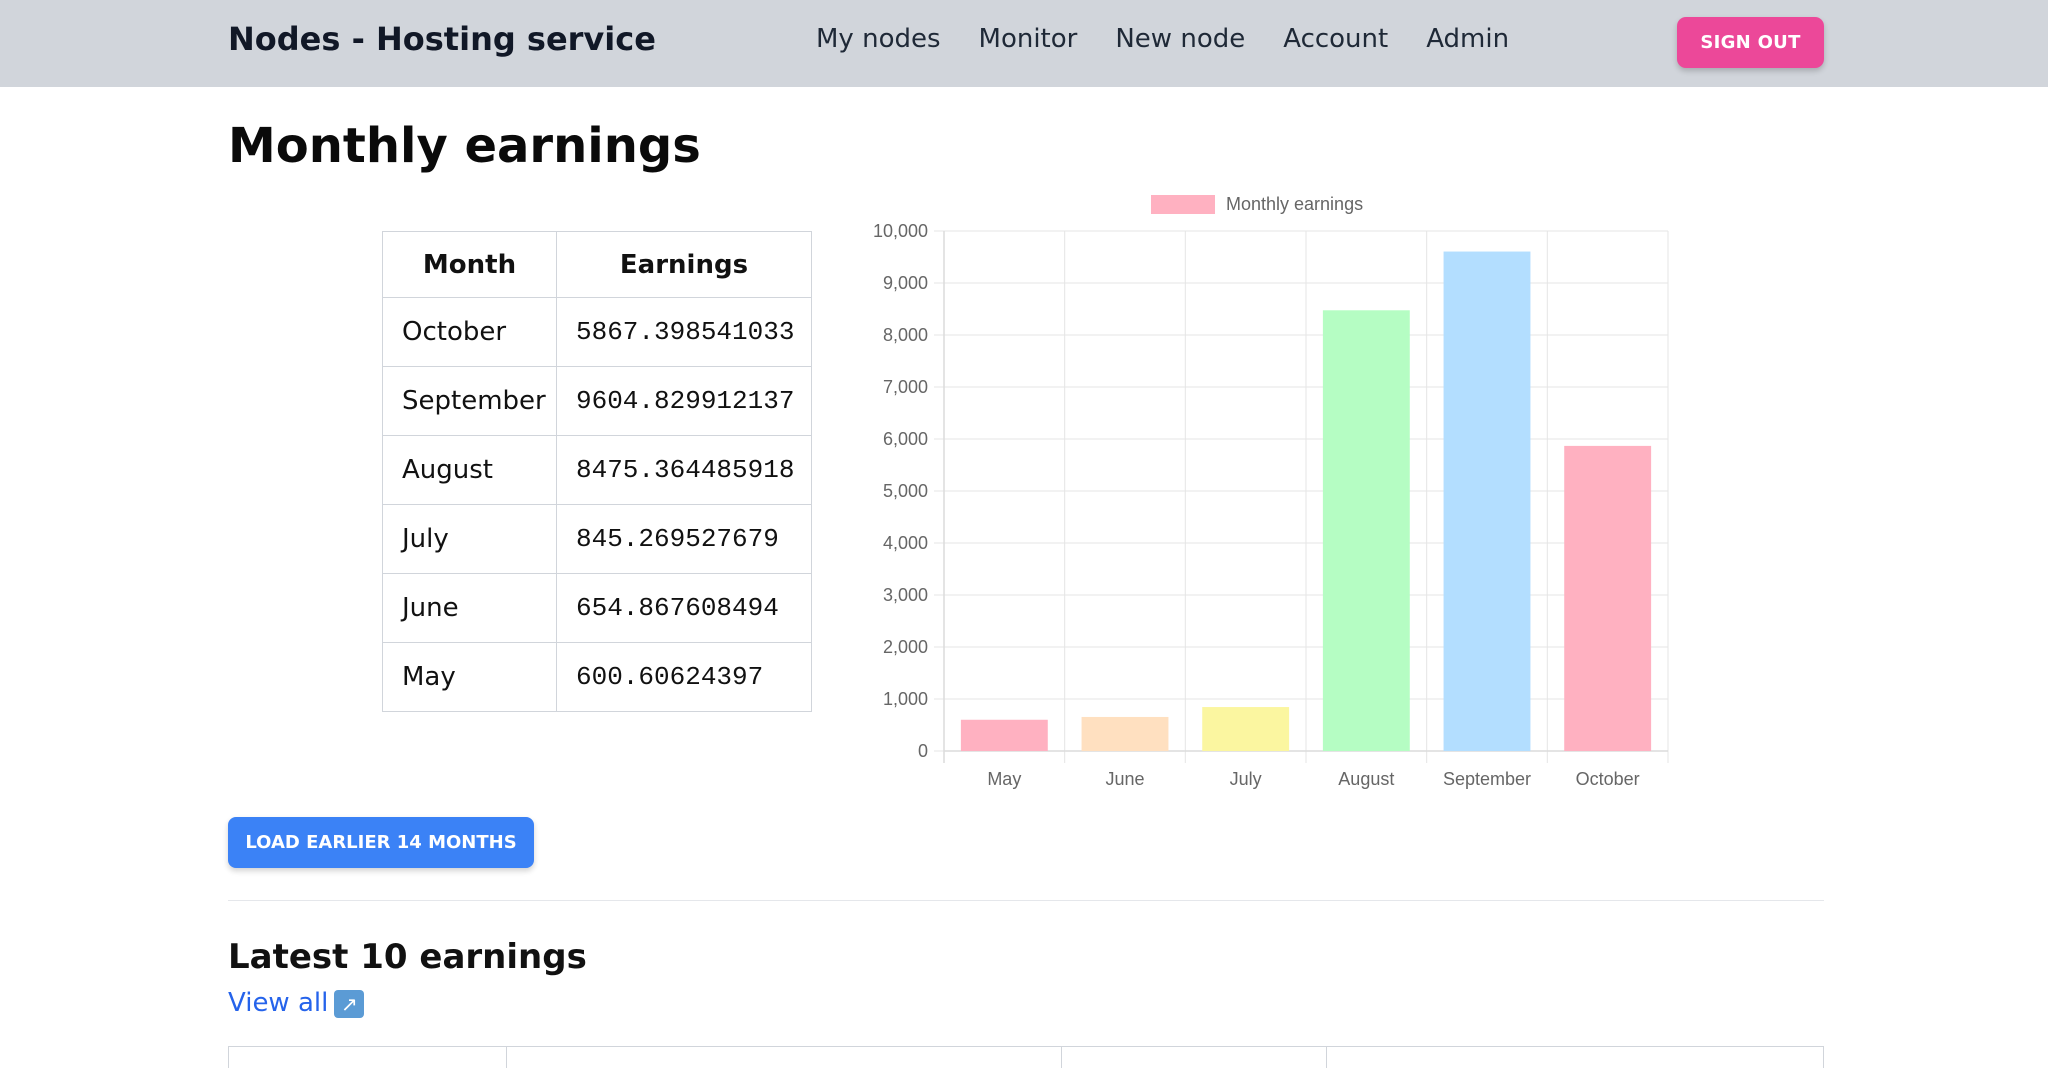 The height and width of the screenshot is (1068, 2048). I want to click on y-tick-label: 9,000, so click(905, 283).